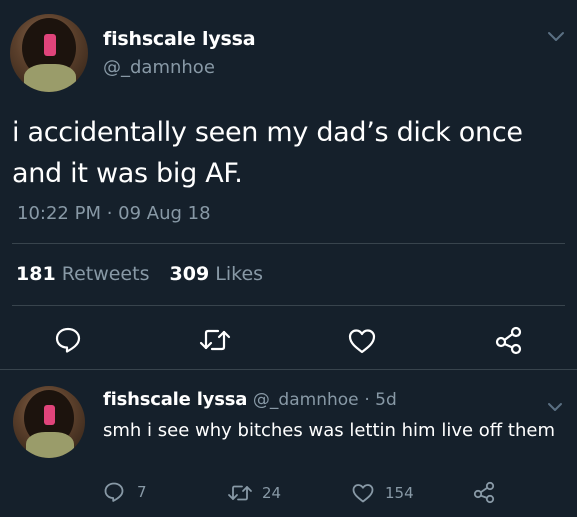 This screenshot has width=577, height=517. Describe the element at coordinates (159, 67) in the screenshot. I see `username-handle: @_damnhoe` at that location.